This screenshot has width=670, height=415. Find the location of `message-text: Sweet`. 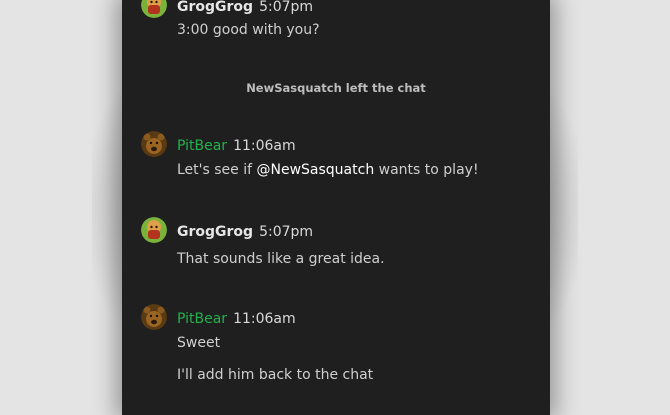

message-text: Sweet is located at coordinates (199, 343).